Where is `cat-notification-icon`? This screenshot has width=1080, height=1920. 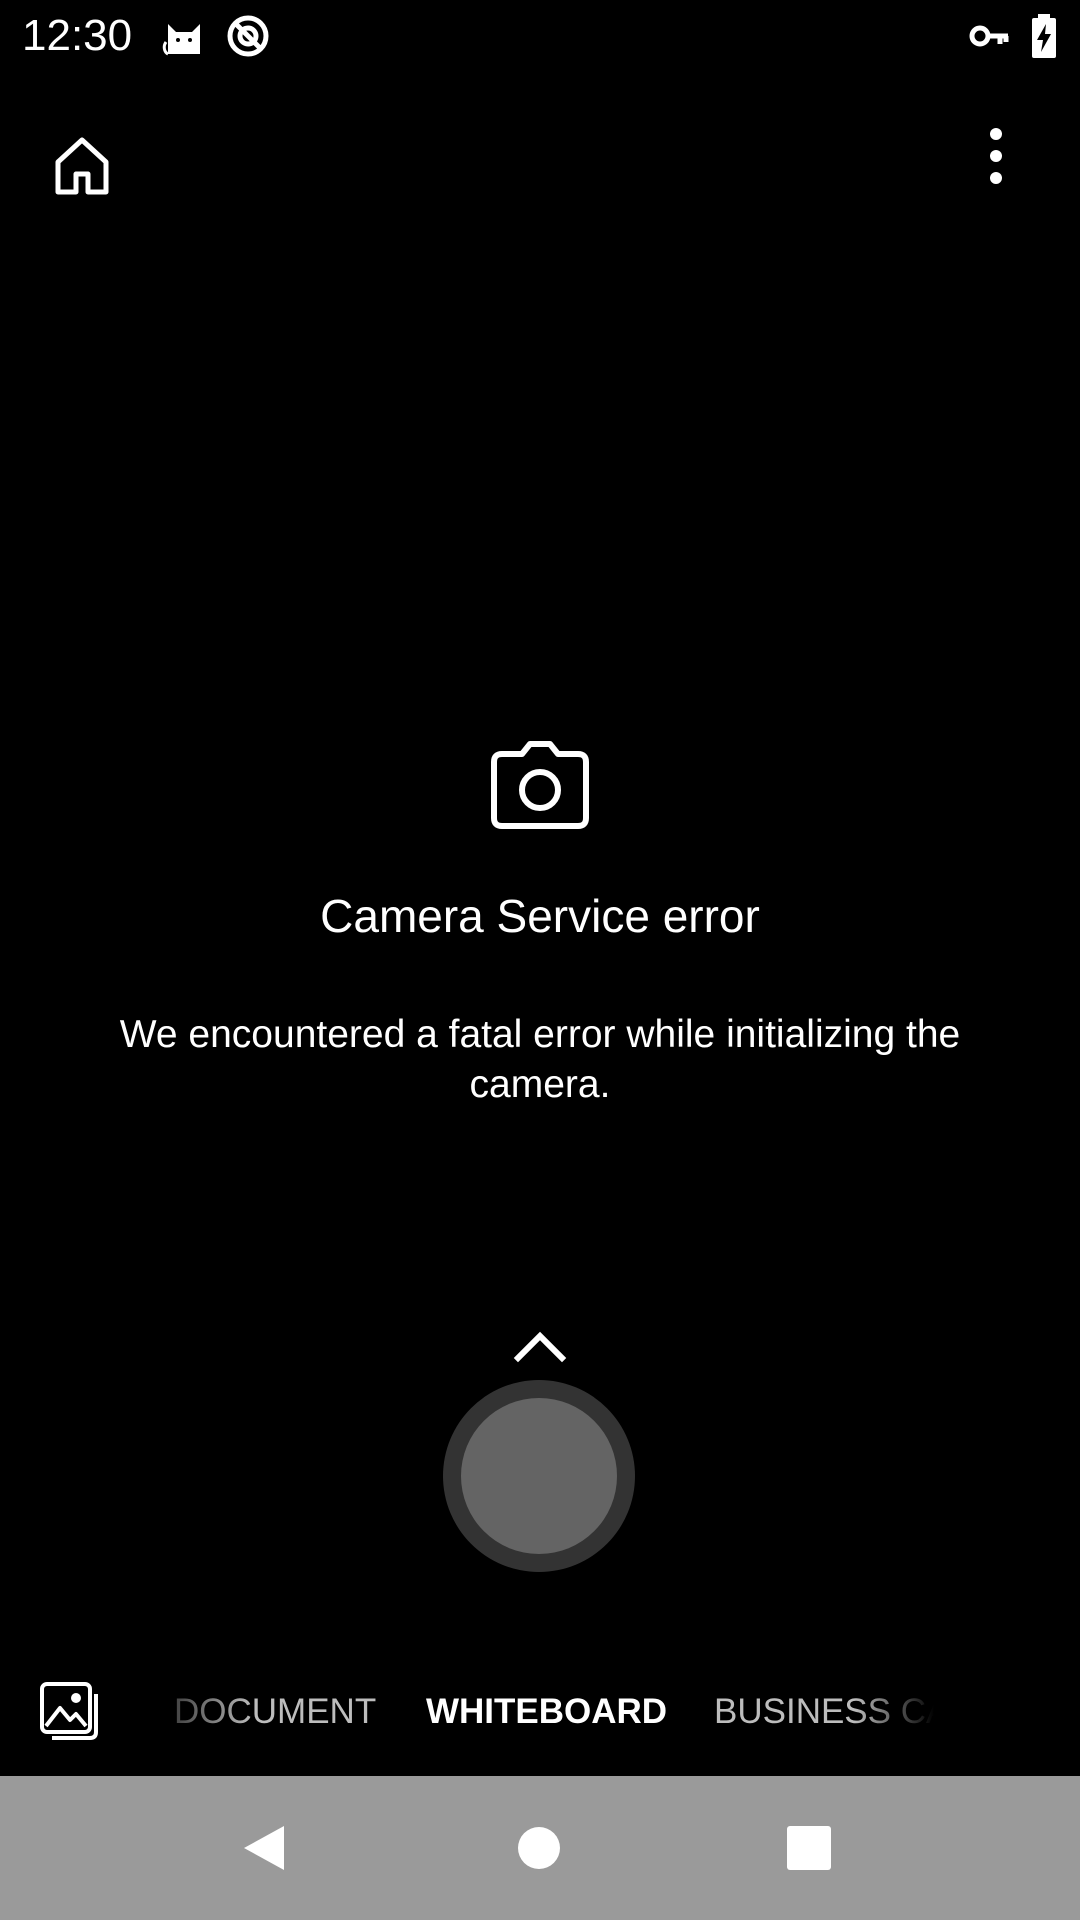
cat-notification-icon is located at coordinates (184, 36).